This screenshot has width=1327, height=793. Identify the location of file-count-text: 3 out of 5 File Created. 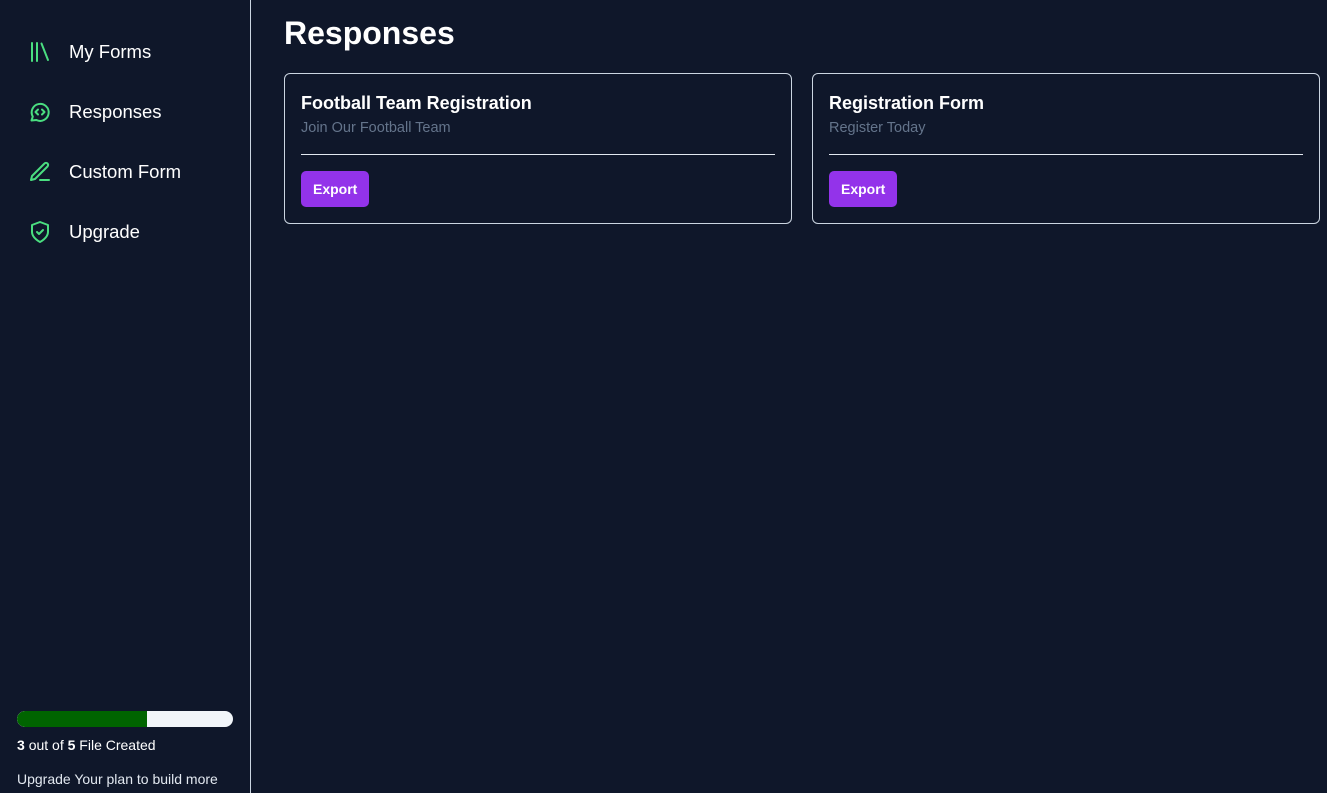
(86, 745).